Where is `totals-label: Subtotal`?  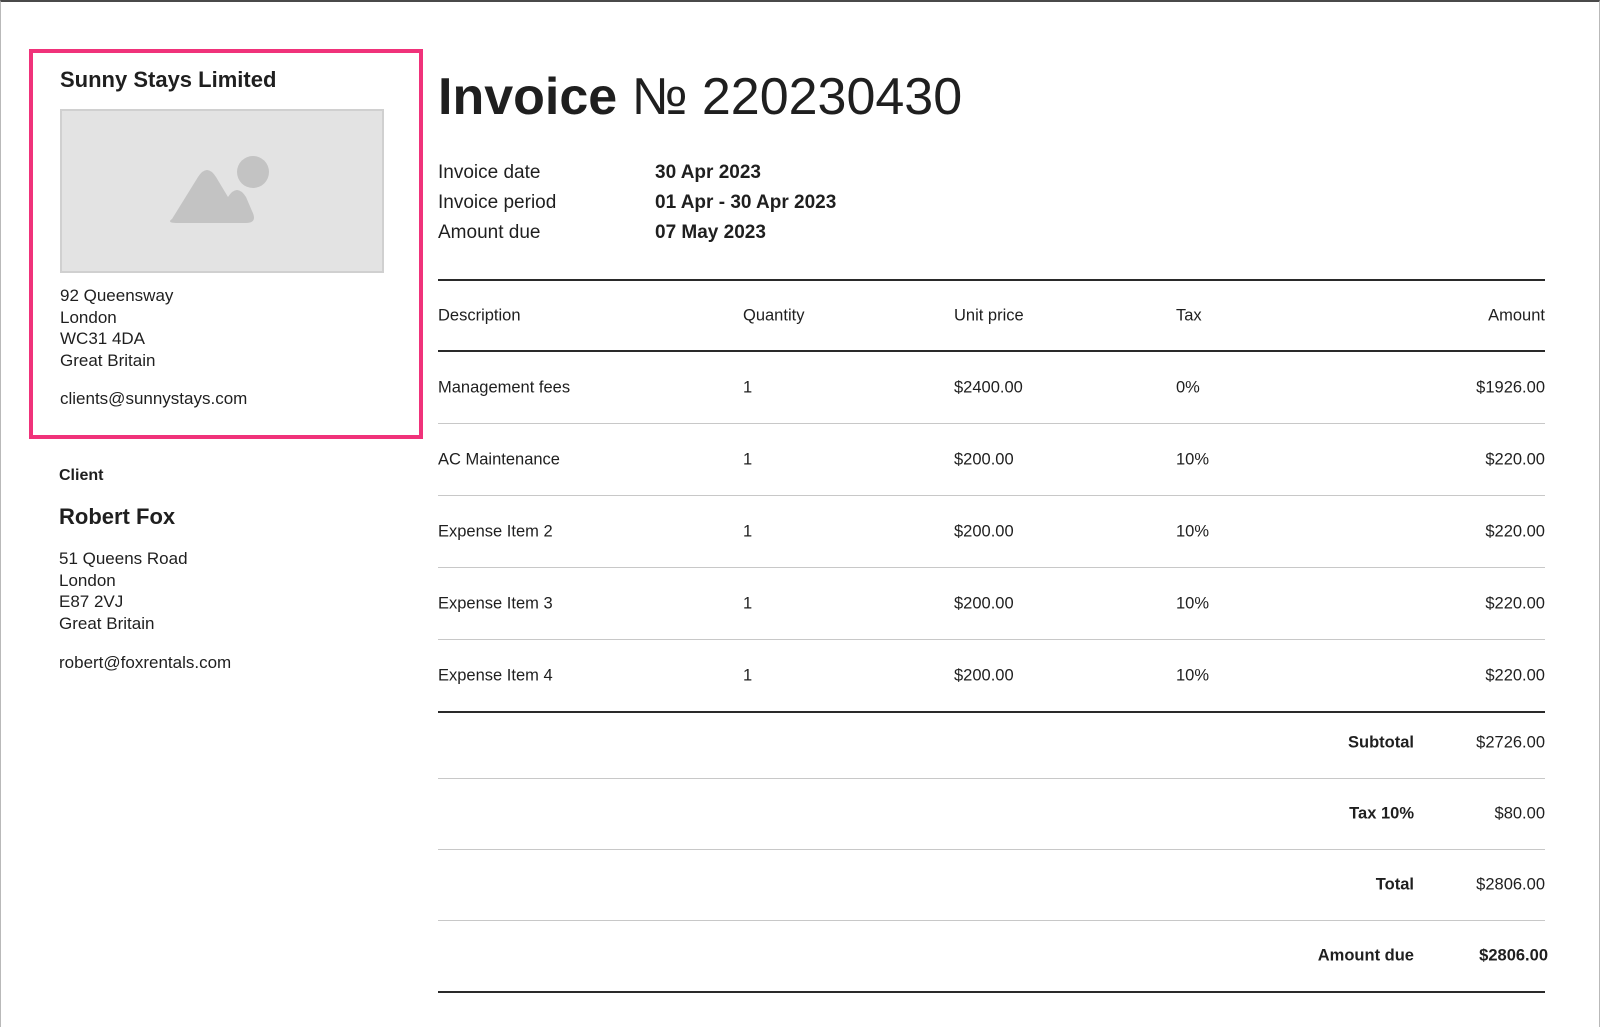 totals-label: Subtotal is located at coordinates (1381, 742).